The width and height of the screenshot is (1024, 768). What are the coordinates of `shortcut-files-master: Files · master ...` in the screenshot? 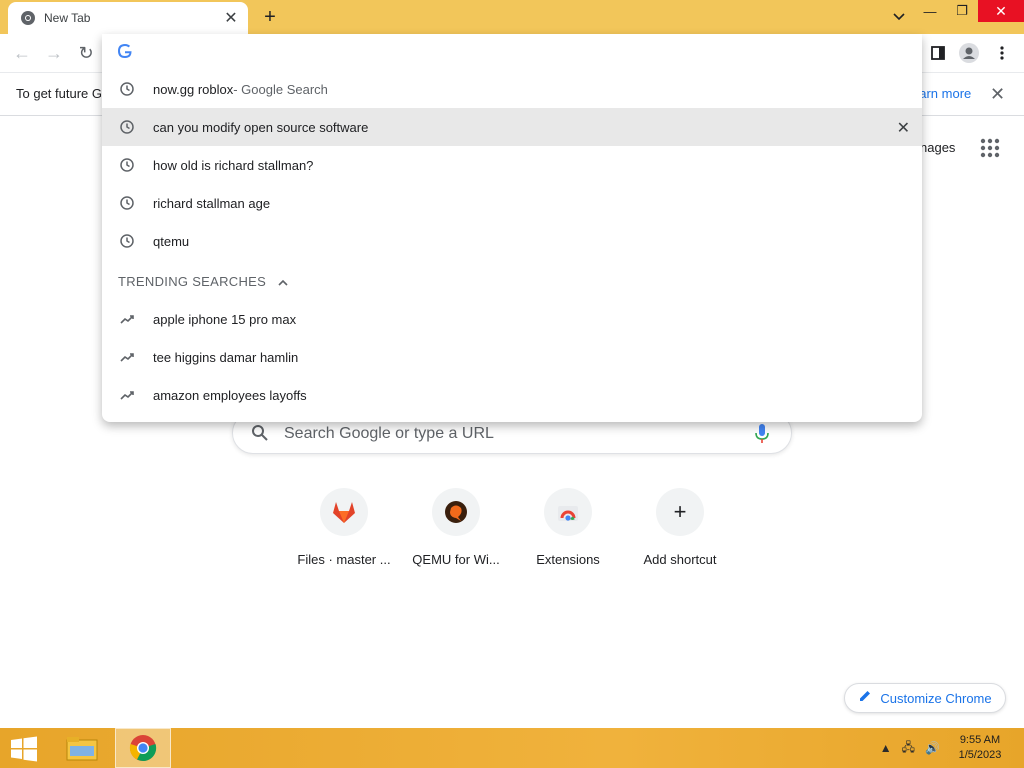 It's located at (344, 527).